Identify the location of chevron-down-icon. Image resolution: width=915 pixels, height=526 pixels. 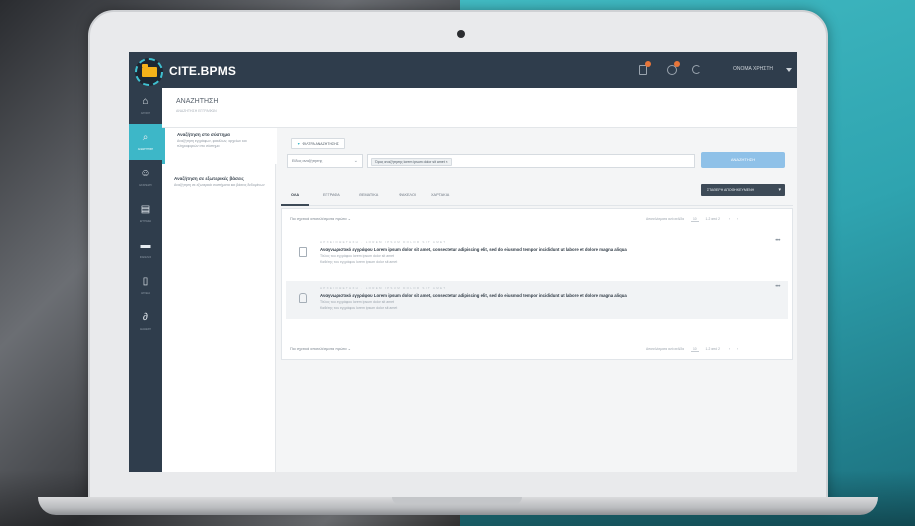
(789, 70).